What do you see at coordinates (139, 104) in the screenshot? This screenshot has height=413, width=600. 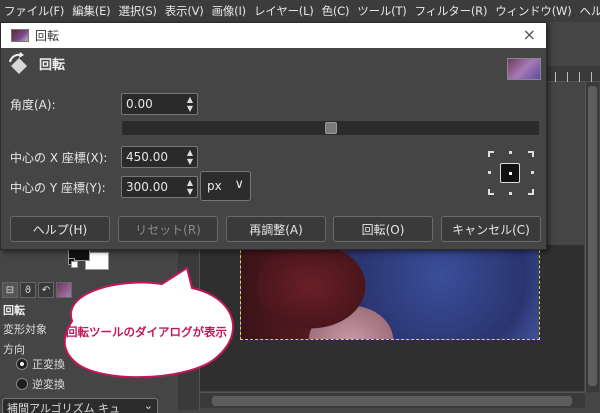 I see `angle-value: 0.00` at bounding box center [139, 104].